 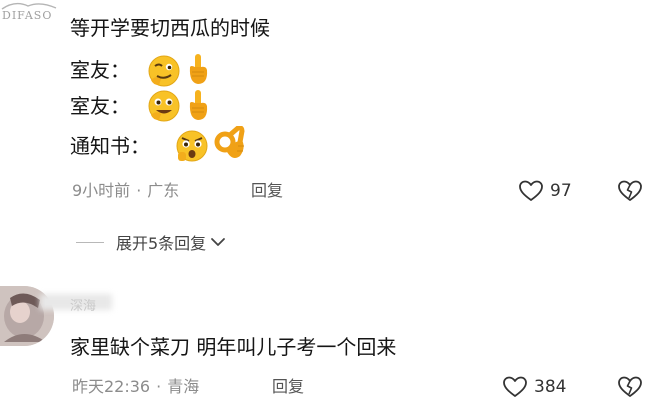 I want to click on comment-1-location: 广东, so click(x=163, y=190).